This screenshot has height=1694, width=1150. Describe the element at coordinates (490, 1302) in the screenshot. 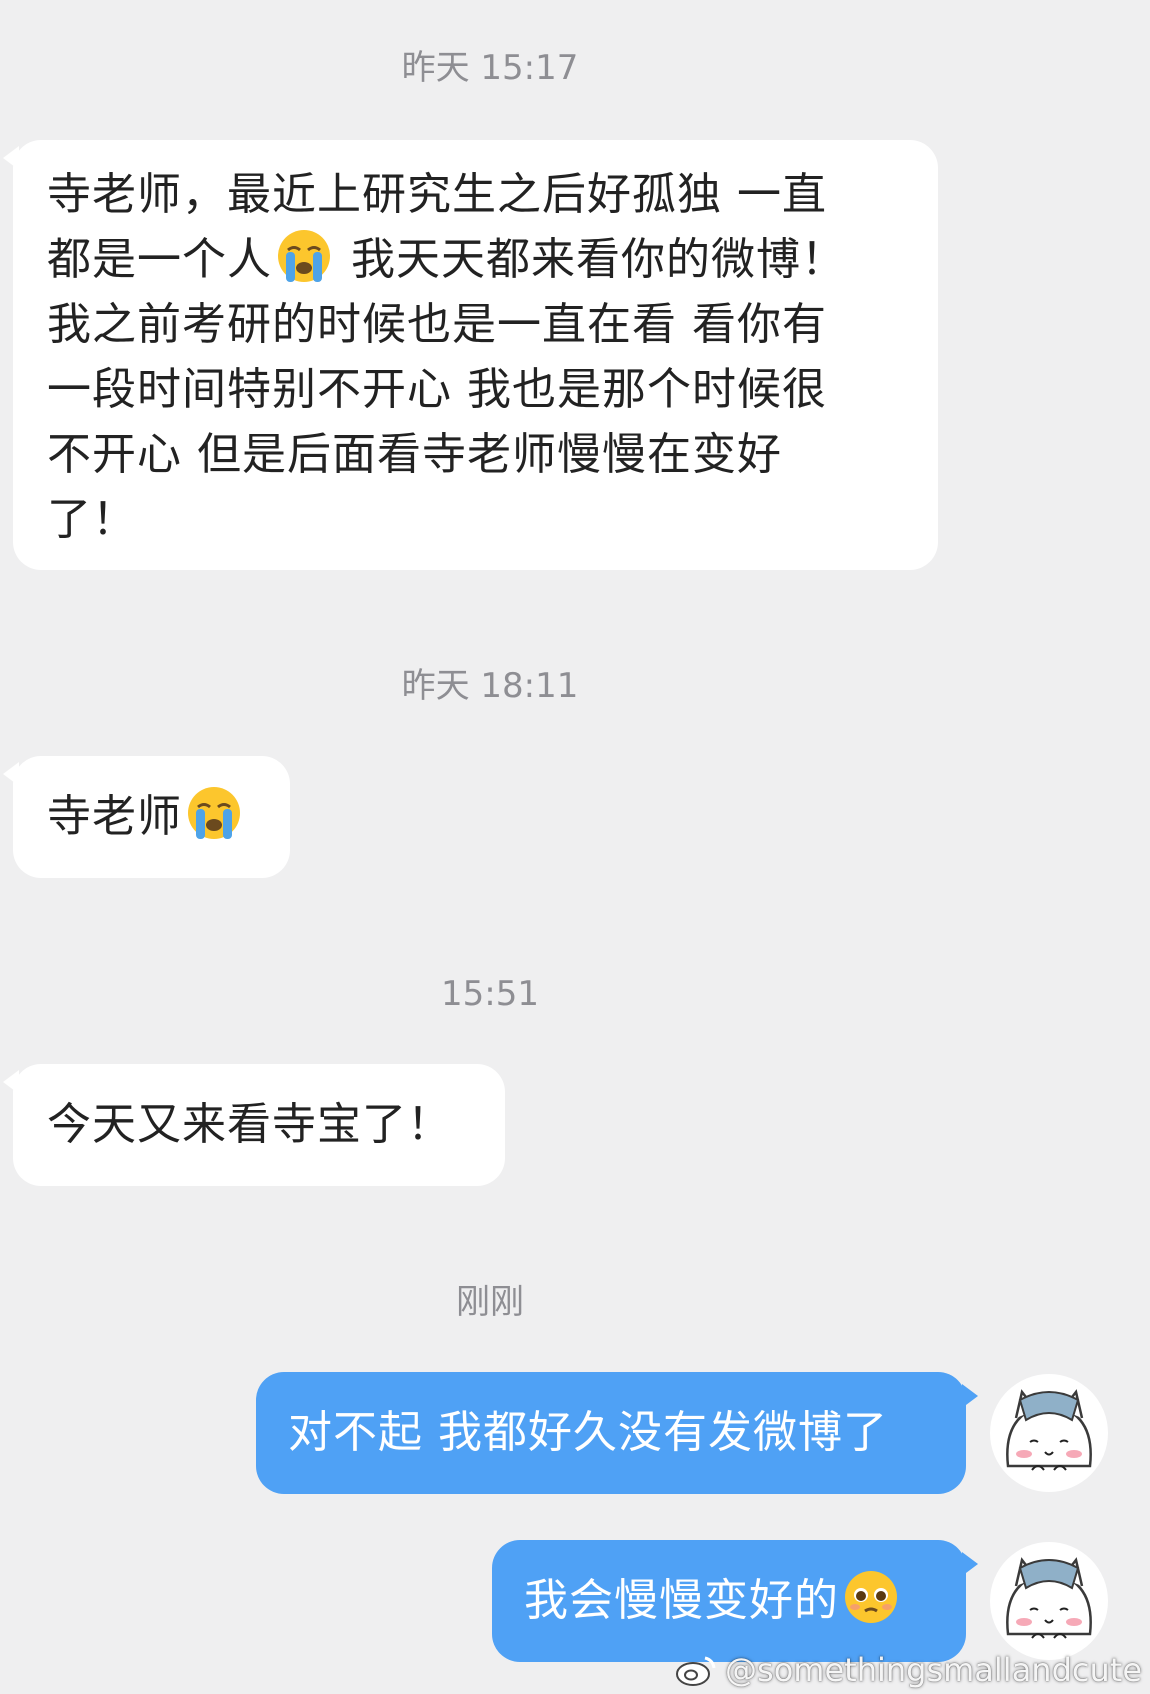

I see `timestamp: 刚刚` at that location.